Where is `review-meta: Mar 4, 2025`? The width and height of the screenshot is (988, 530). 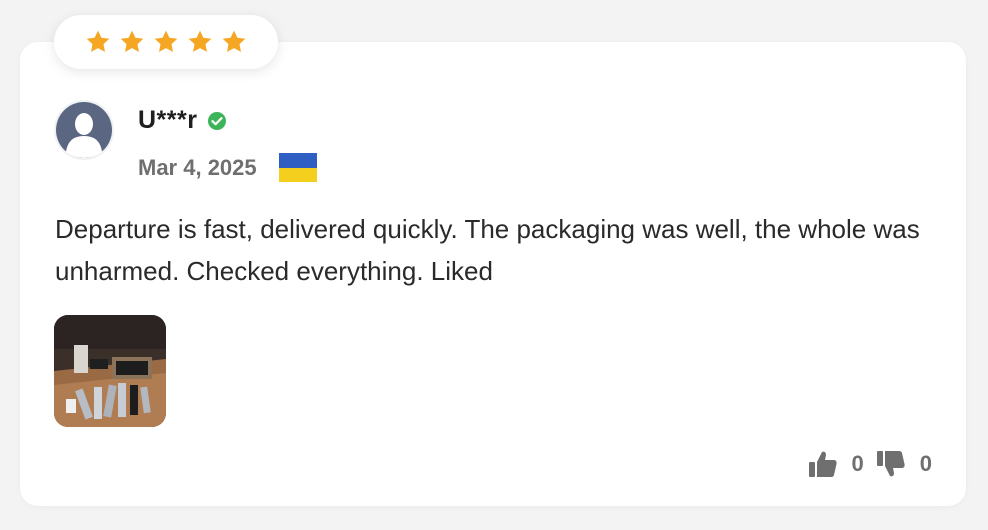 review-meta: Mar 4, 2025 is located at coordinates (227, 167).